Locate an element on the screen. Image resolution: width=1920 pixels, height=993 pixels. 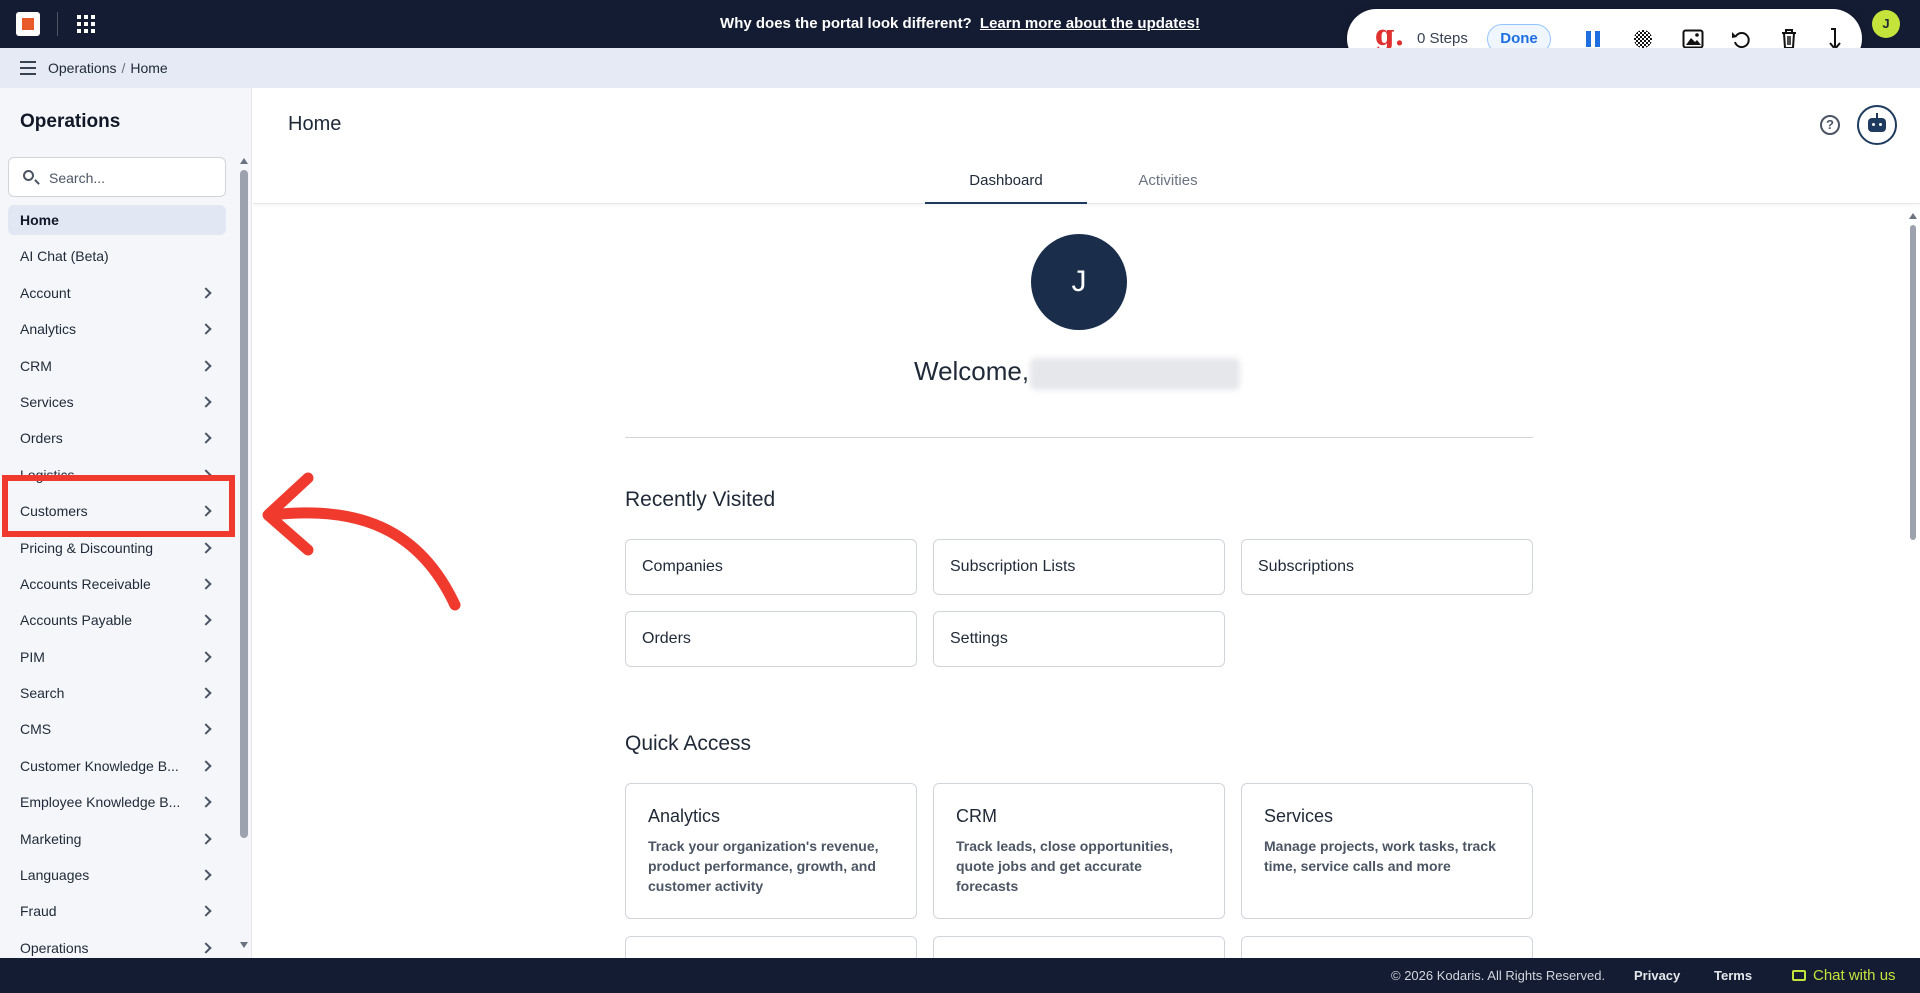
sidebar-item-label: Accounts Payable is located at coordinates (76, 620).